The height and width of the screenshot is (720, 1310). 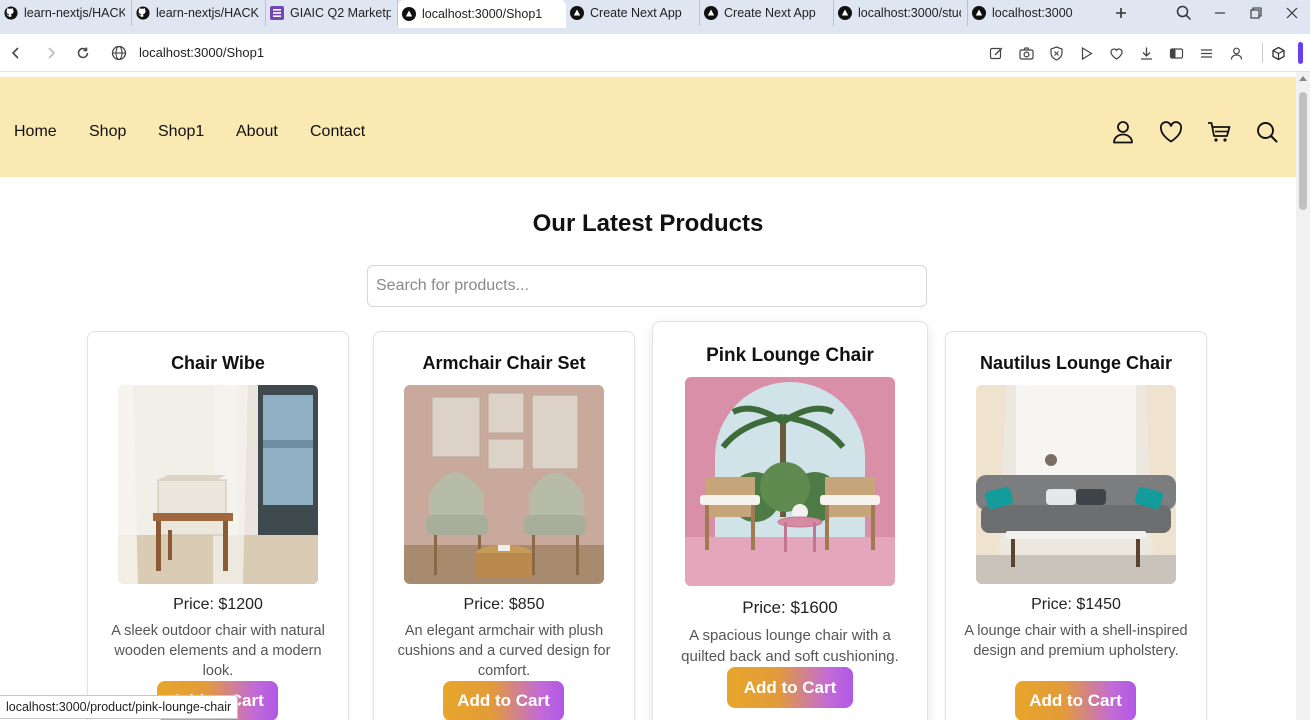 What do you see at coordinates (1303, 396) in the screenshot?
I see `page-scrollbar` at bounding box center [1303, 396].